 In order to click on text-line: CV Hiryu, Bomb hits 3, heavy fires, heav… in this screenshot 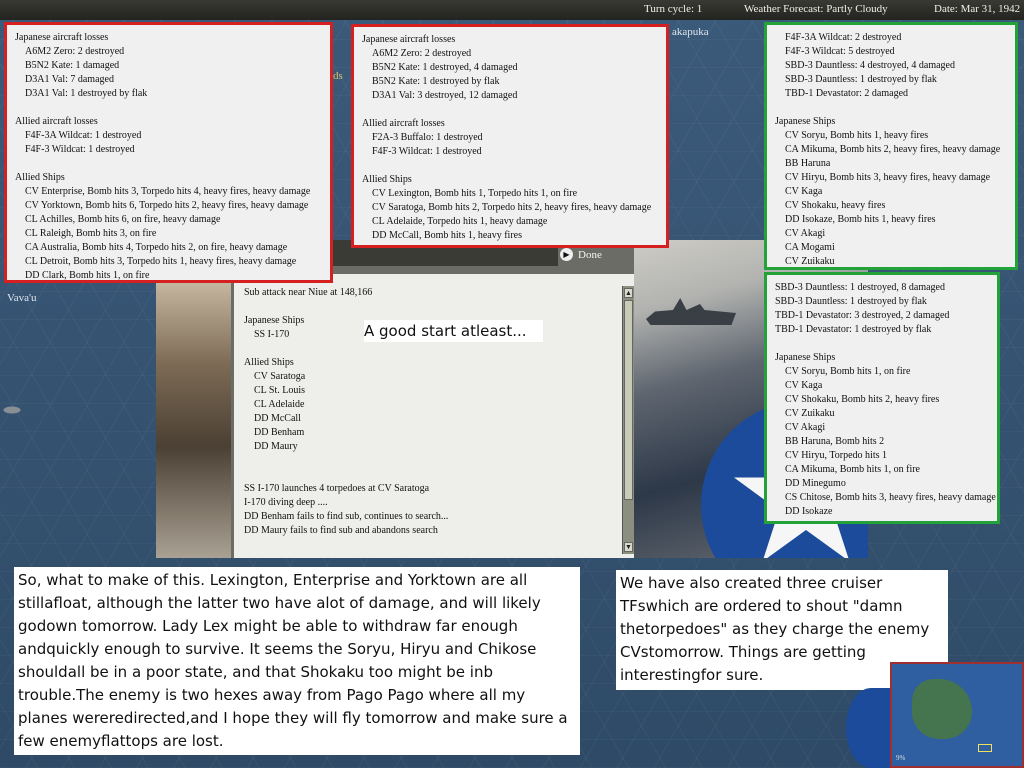, I will do `click(888, 177)`.